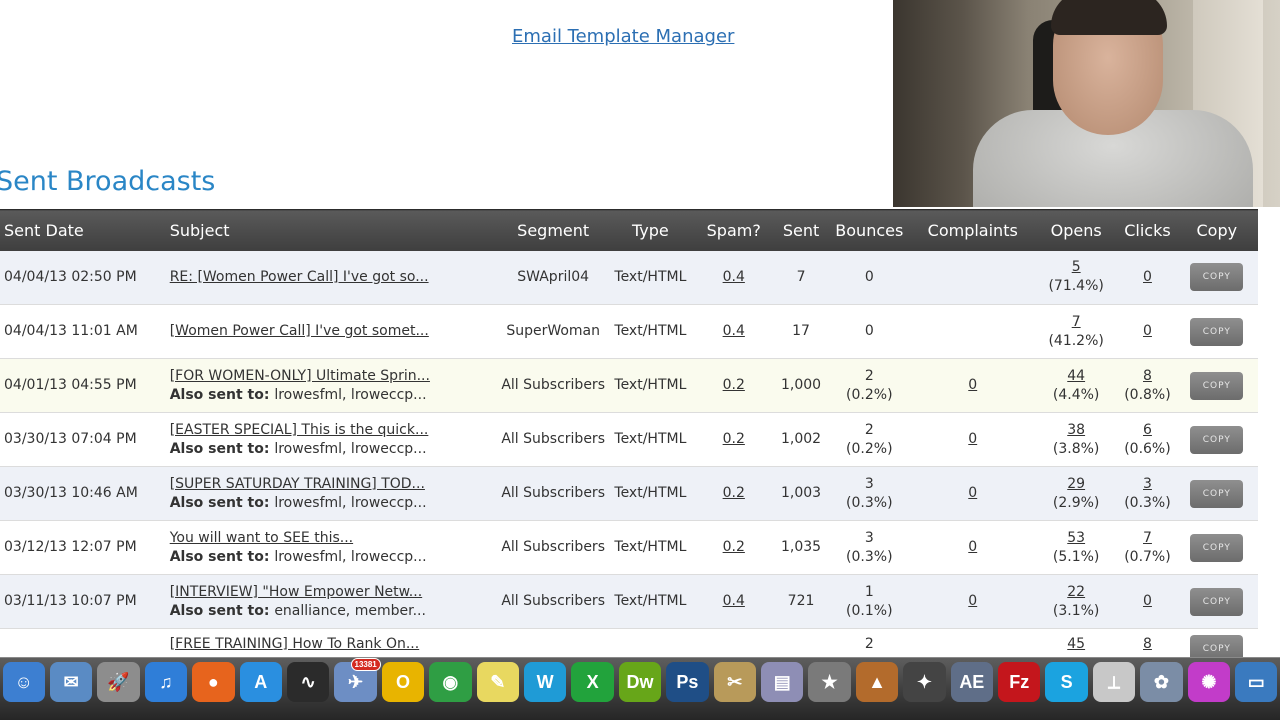 Image resolution: width=1280 pixels, height=720 pixels. What do you see at coordinates (1076, 267) in the screenshot?
I see `opens-link: 5` at bounding box center [1076, 267].